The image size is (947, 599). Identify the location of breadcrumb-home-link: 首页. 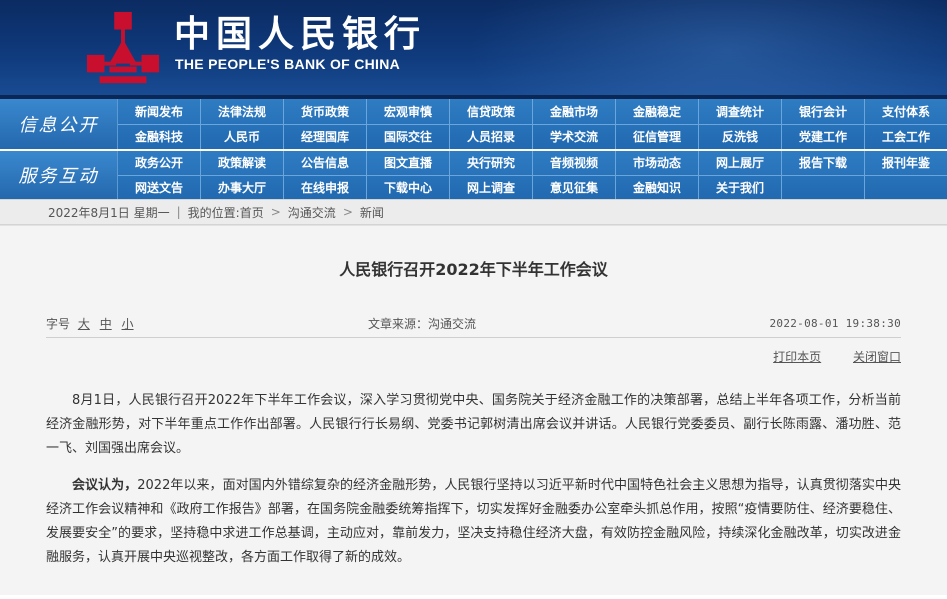
(252, 212).